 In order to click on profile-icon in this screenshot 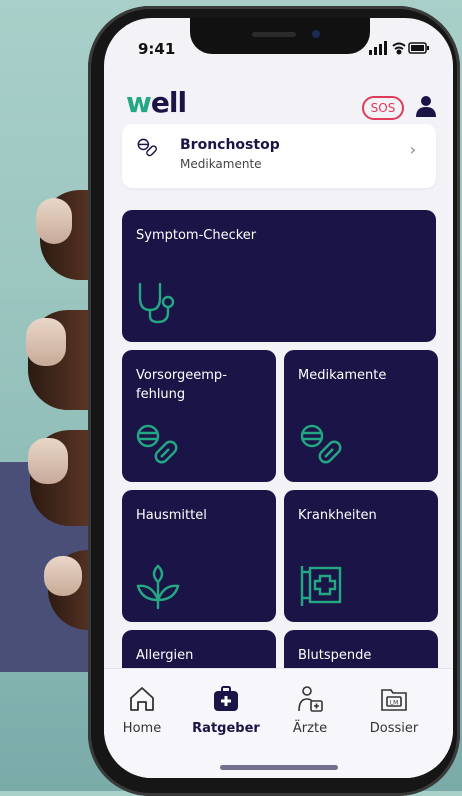, I will do `click(426, 106)`.